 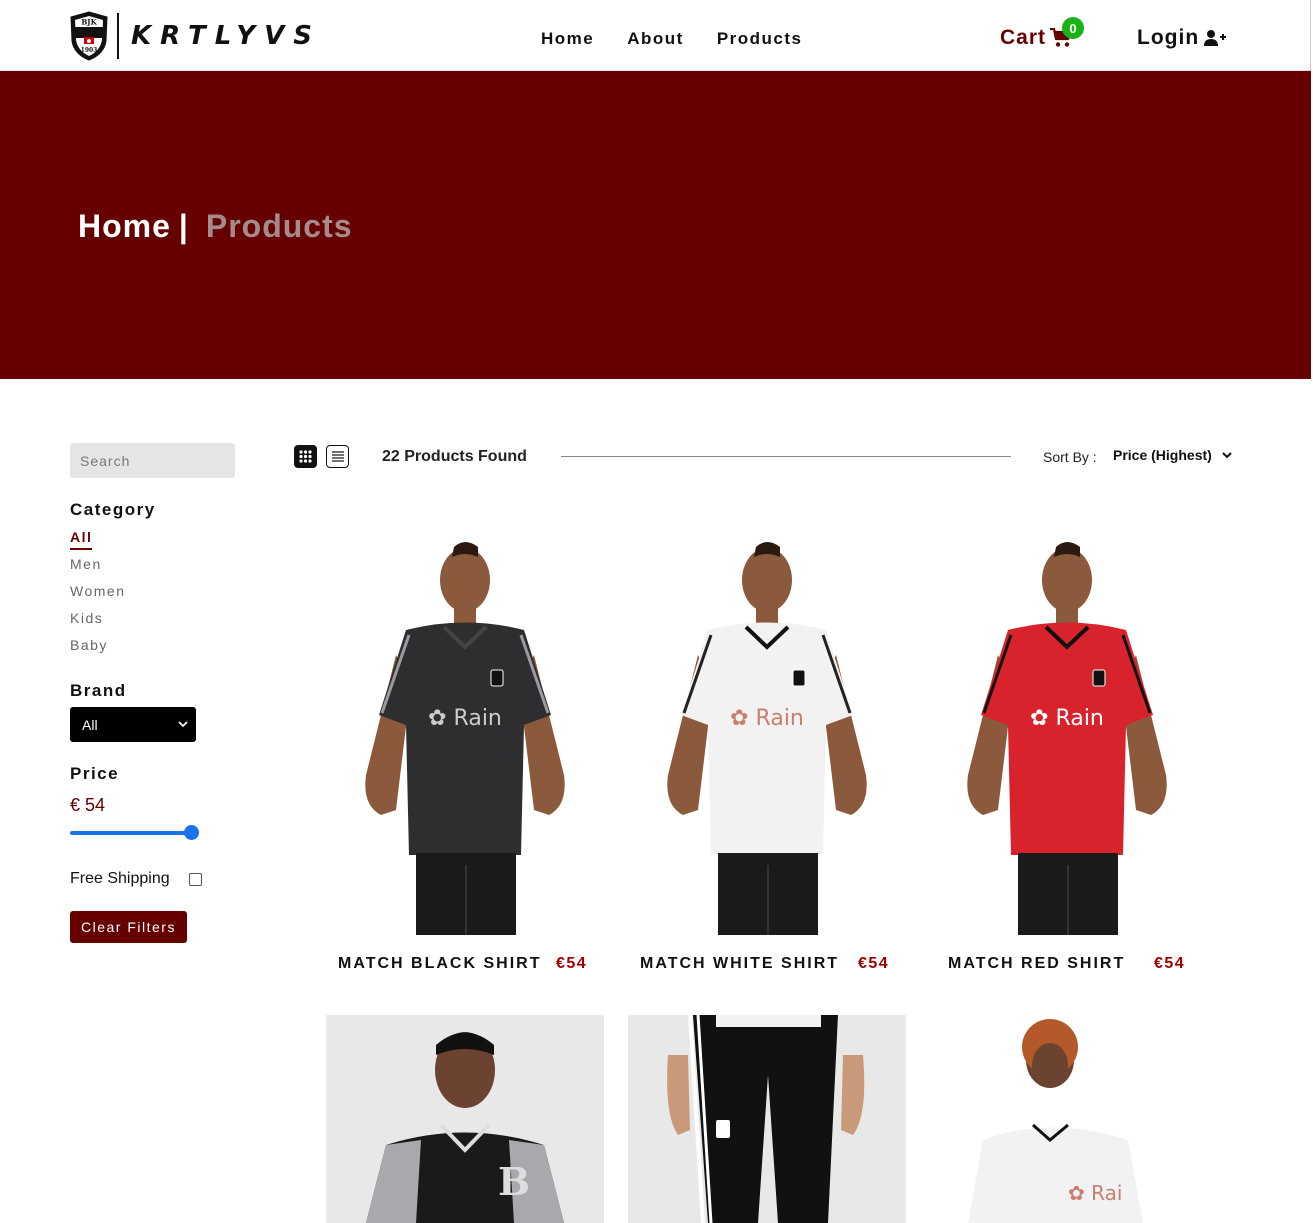 I want to click on product-image-wrap: ✿ Rai, so click(x=1067, y=1119).